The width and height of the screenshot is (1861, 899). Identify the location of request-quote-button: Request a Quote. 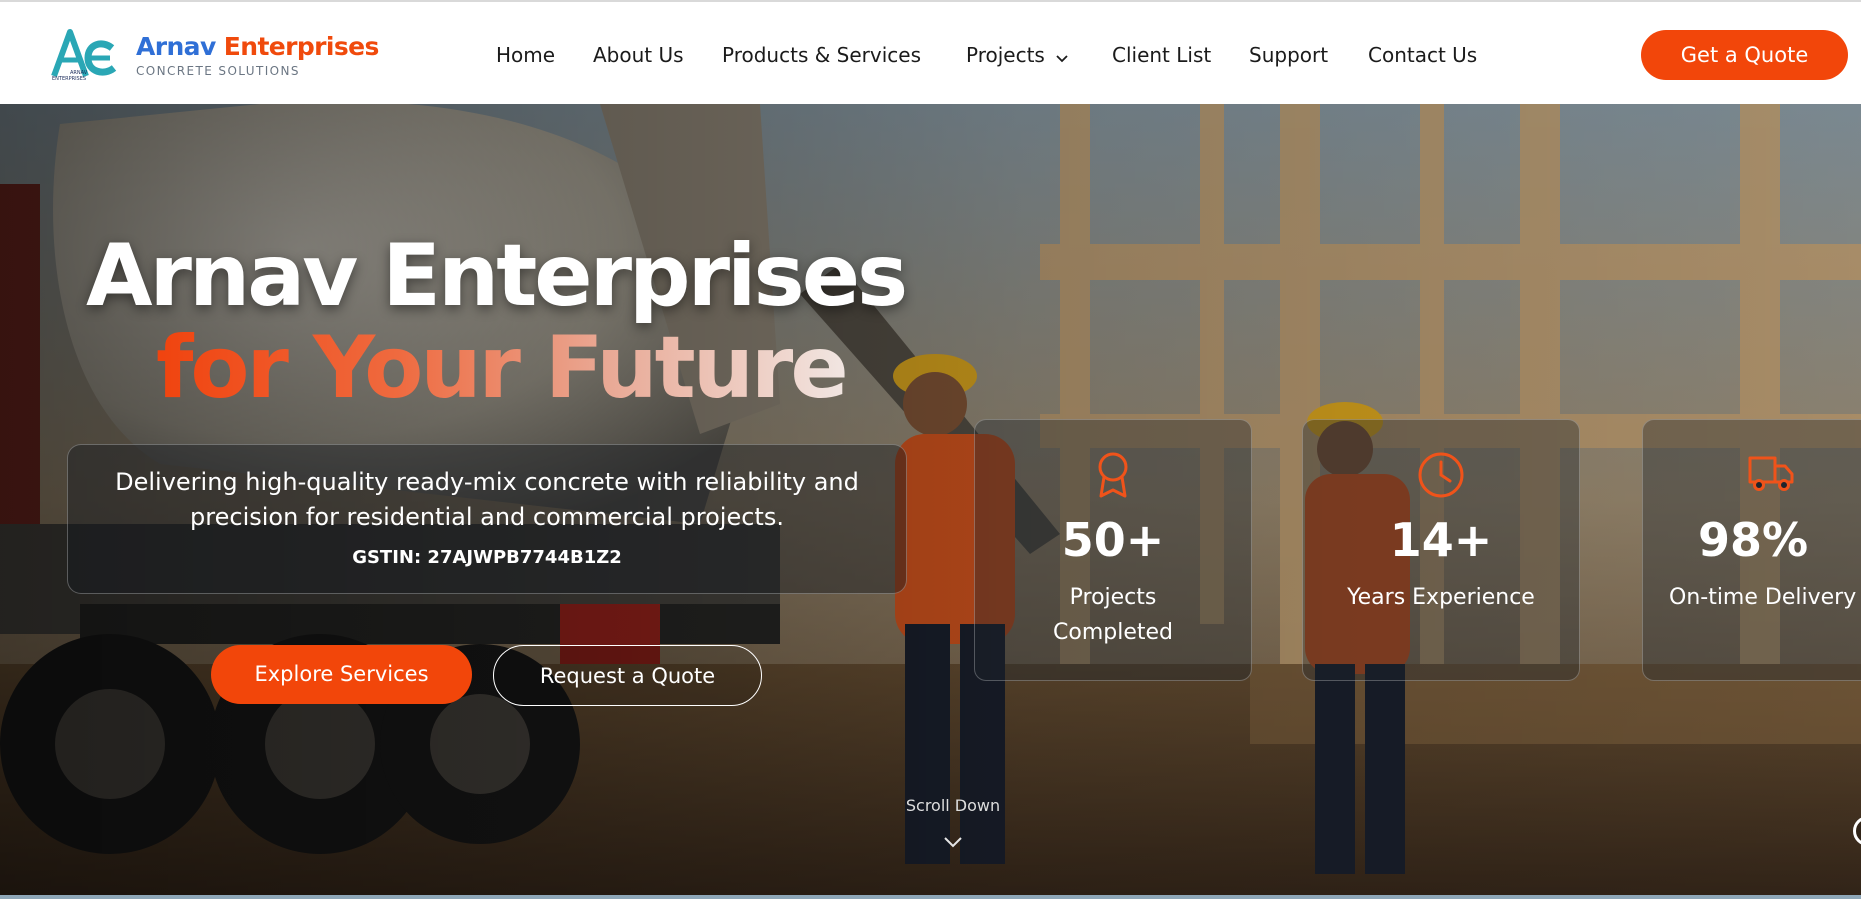
(627, 675).